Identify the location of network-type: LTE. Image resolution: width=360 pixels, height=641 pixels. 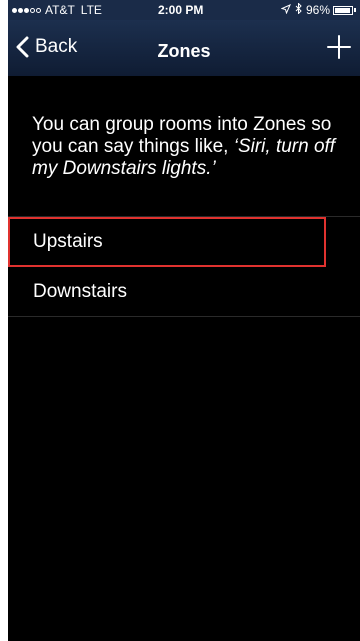
(91, 10).